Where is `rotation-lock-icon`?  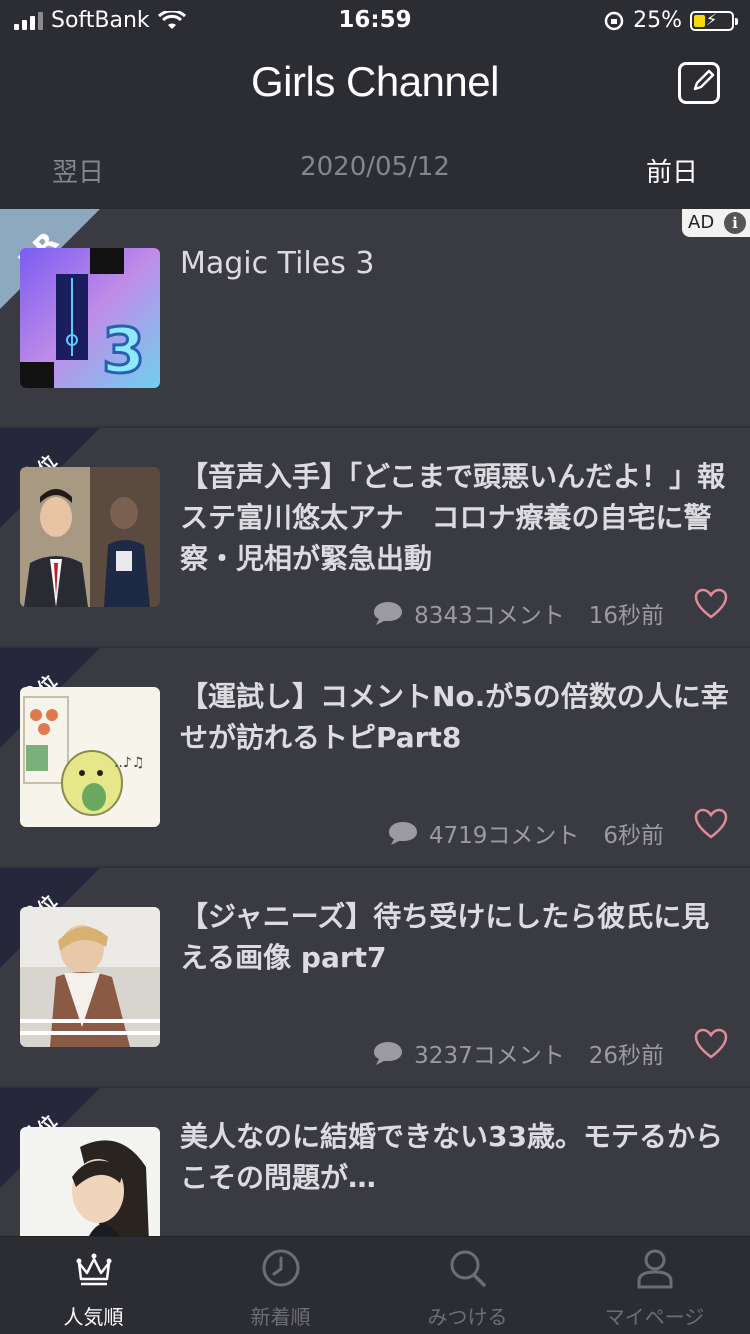 rotation-lock-icon is located at coordinates (614, 20).